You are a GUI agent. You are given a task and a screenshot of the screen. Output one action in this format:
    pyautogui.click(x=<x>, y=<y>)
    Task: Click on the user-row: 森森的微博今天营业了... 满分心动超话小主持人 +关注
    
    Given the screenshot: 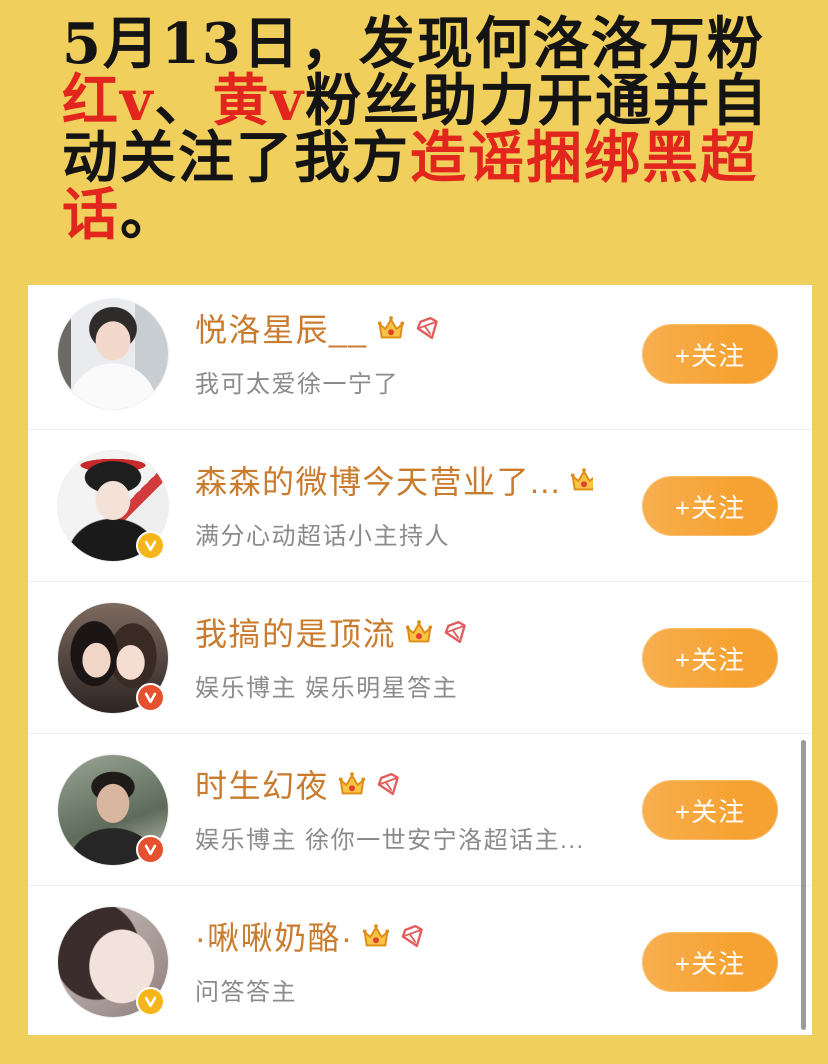 What is the action you would take?
    pyautogui.click(x=420, y=506)
    